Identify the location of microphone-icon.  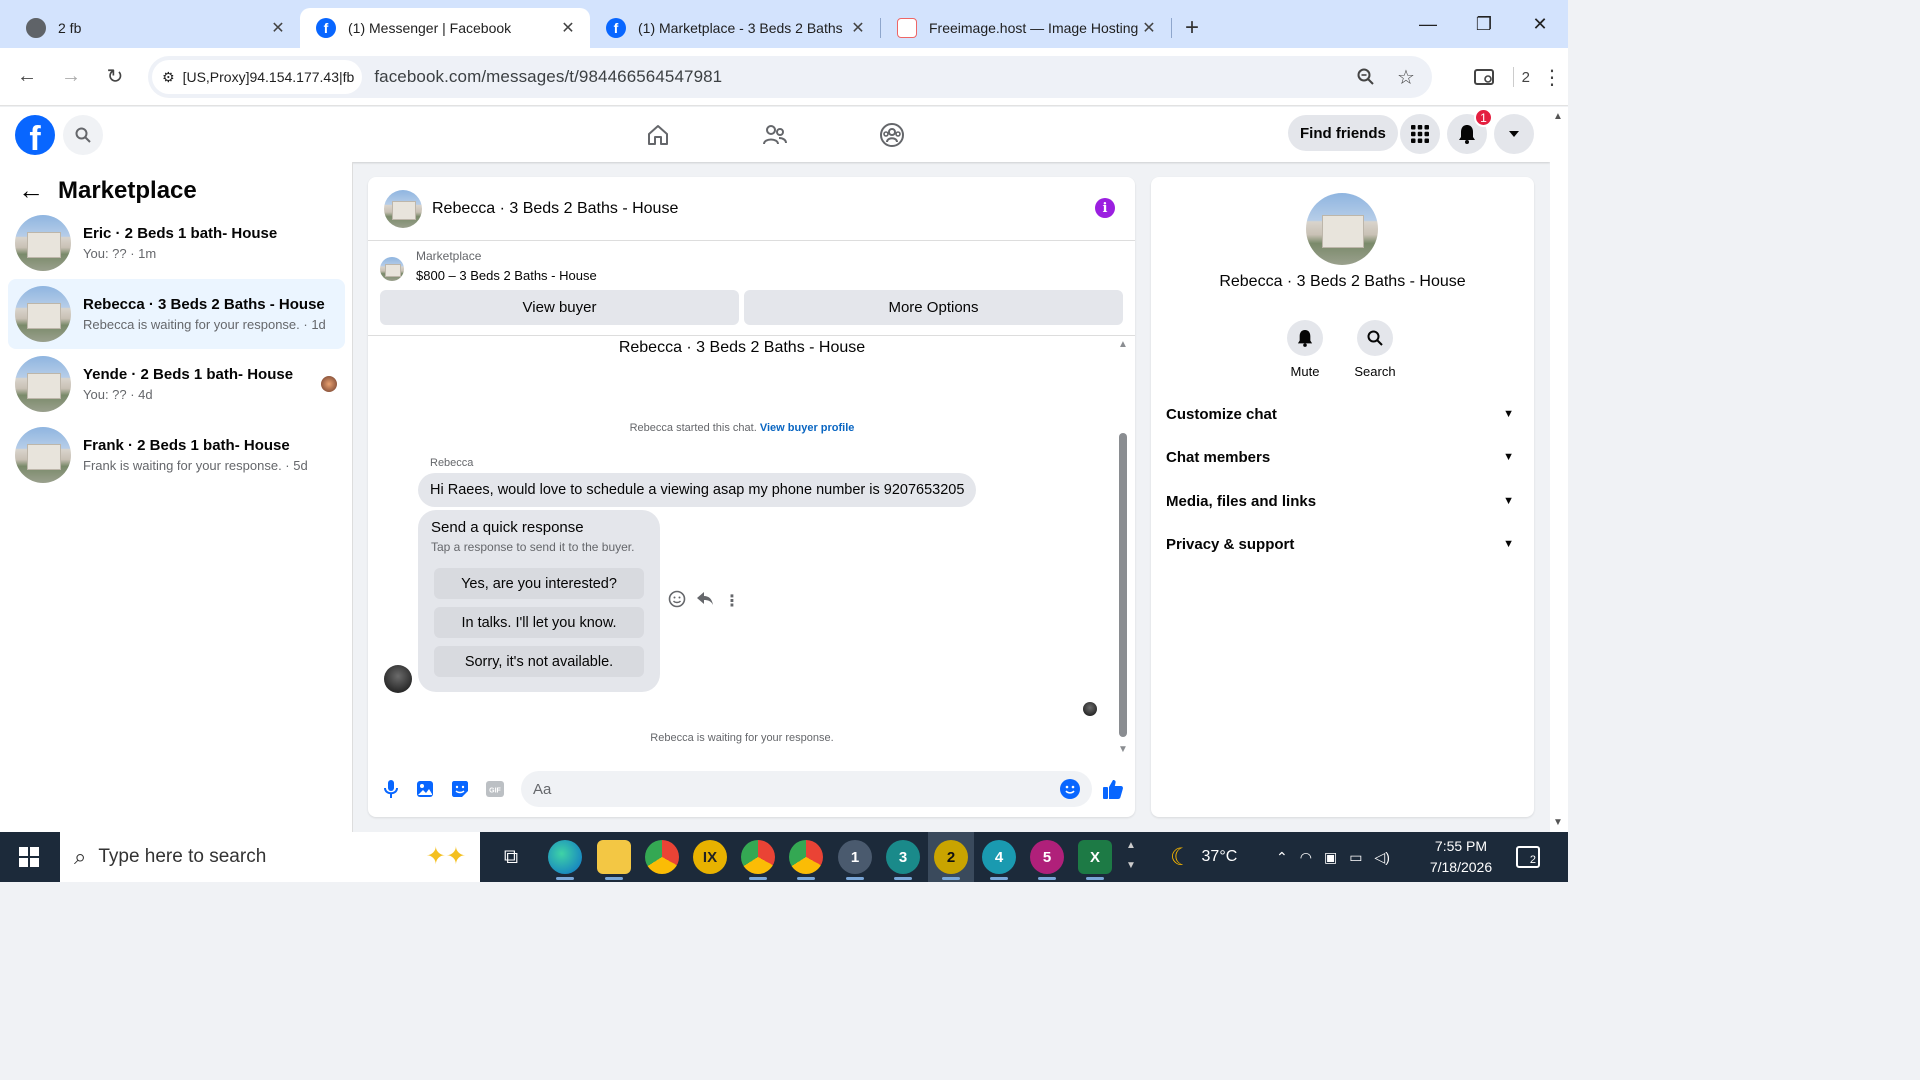
(391, 789).